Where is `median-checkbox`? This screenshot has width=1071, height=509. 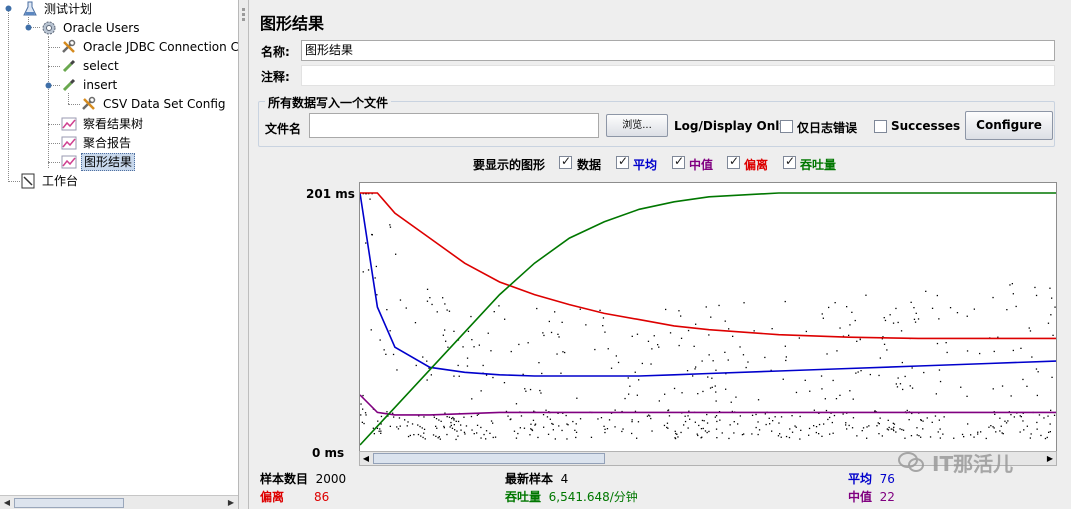 median-checkbox is located at coordinates (678, 161).